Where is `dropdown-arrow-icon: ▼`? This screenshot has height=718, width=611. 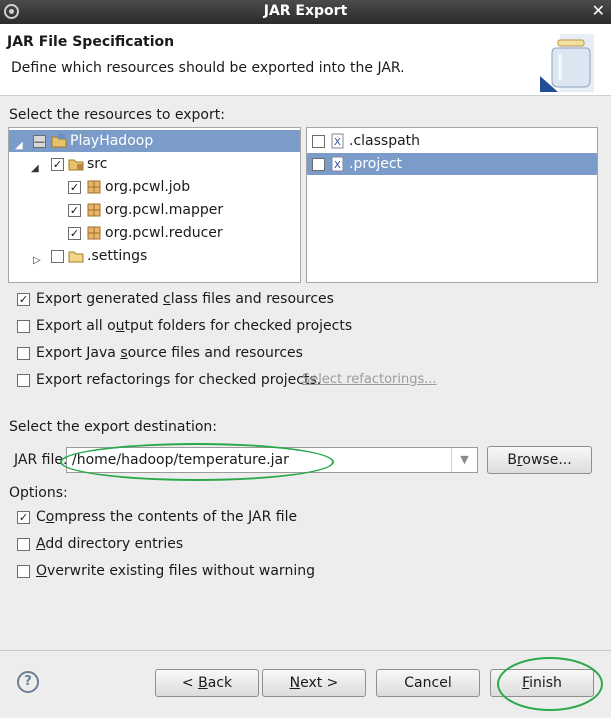 dropdown-arrow-icon: ▼ is located at coordinates (464, 460).